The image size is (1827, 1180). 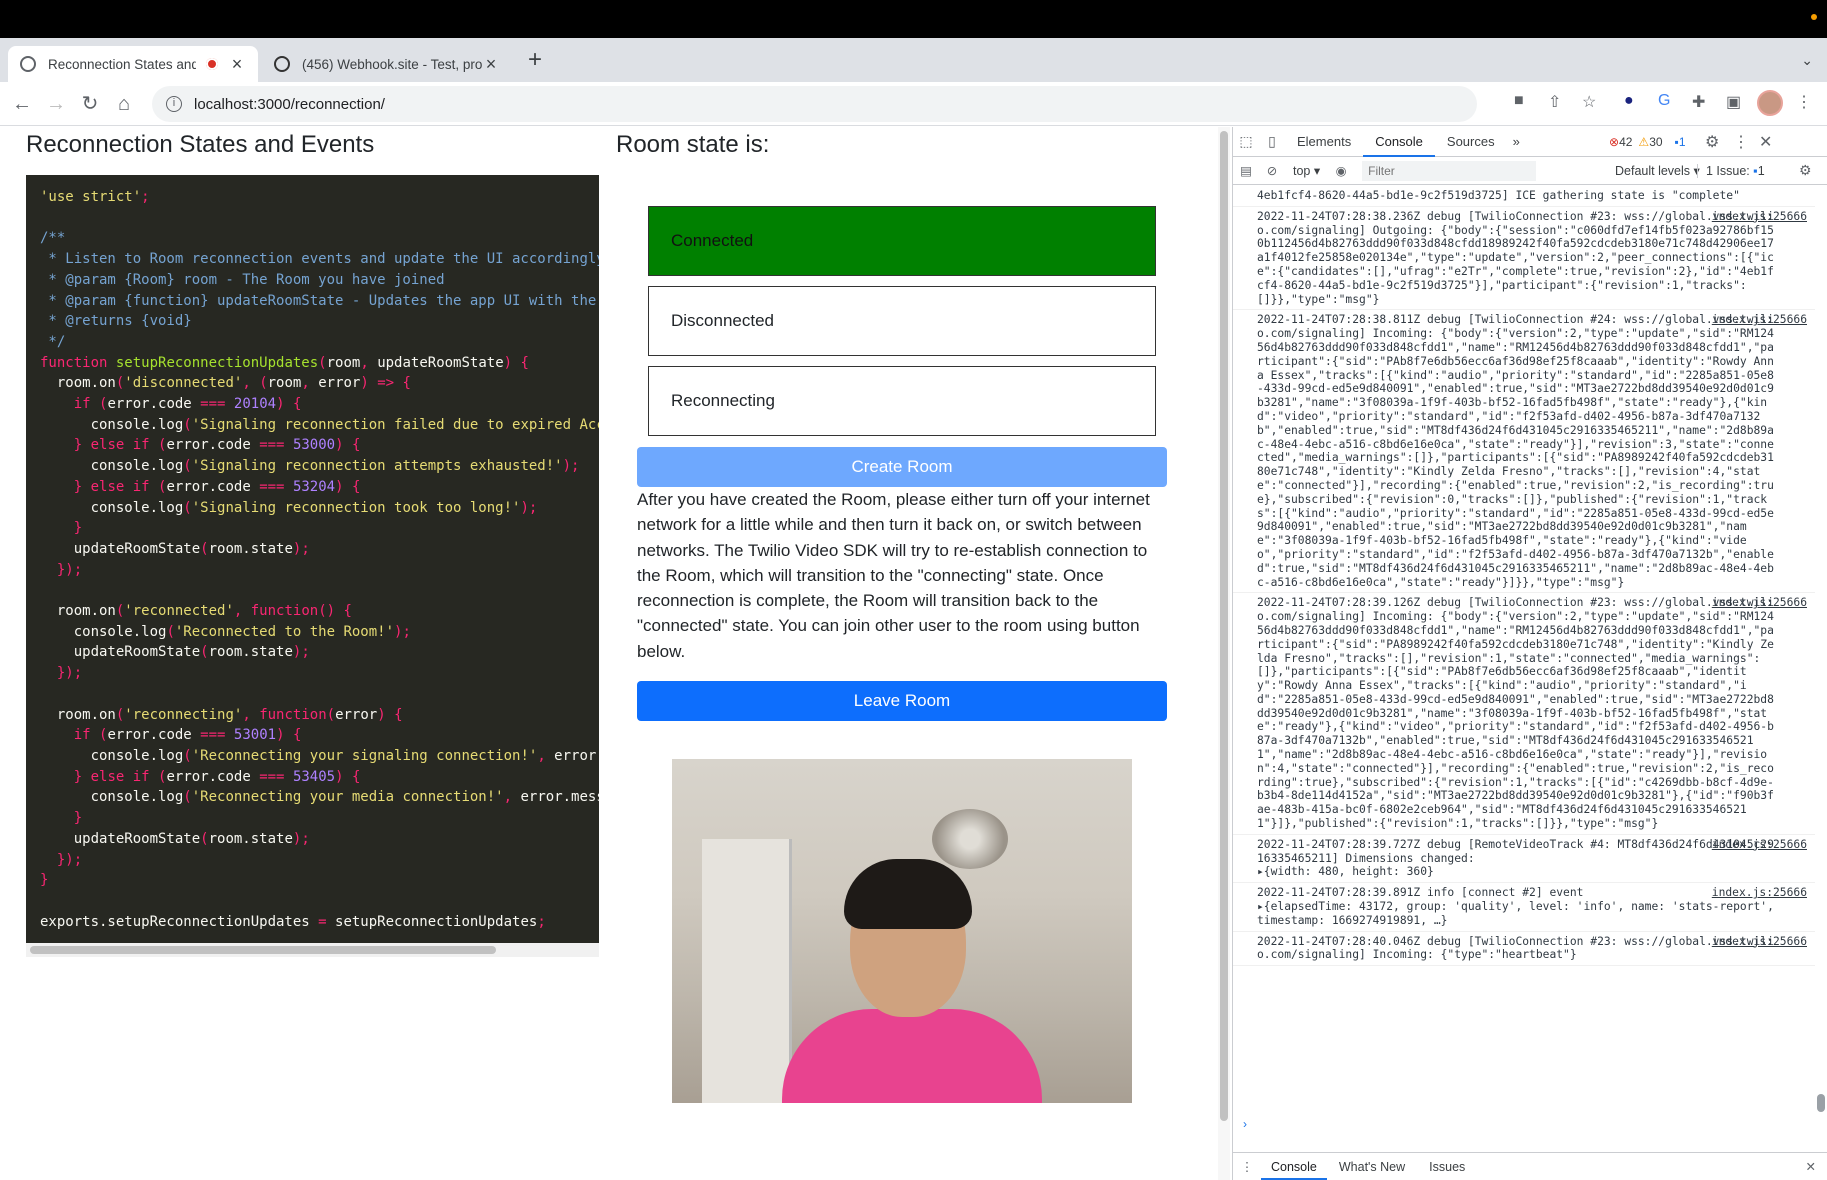 I want to click on video-background-lamp, so click(x=970, y=839).